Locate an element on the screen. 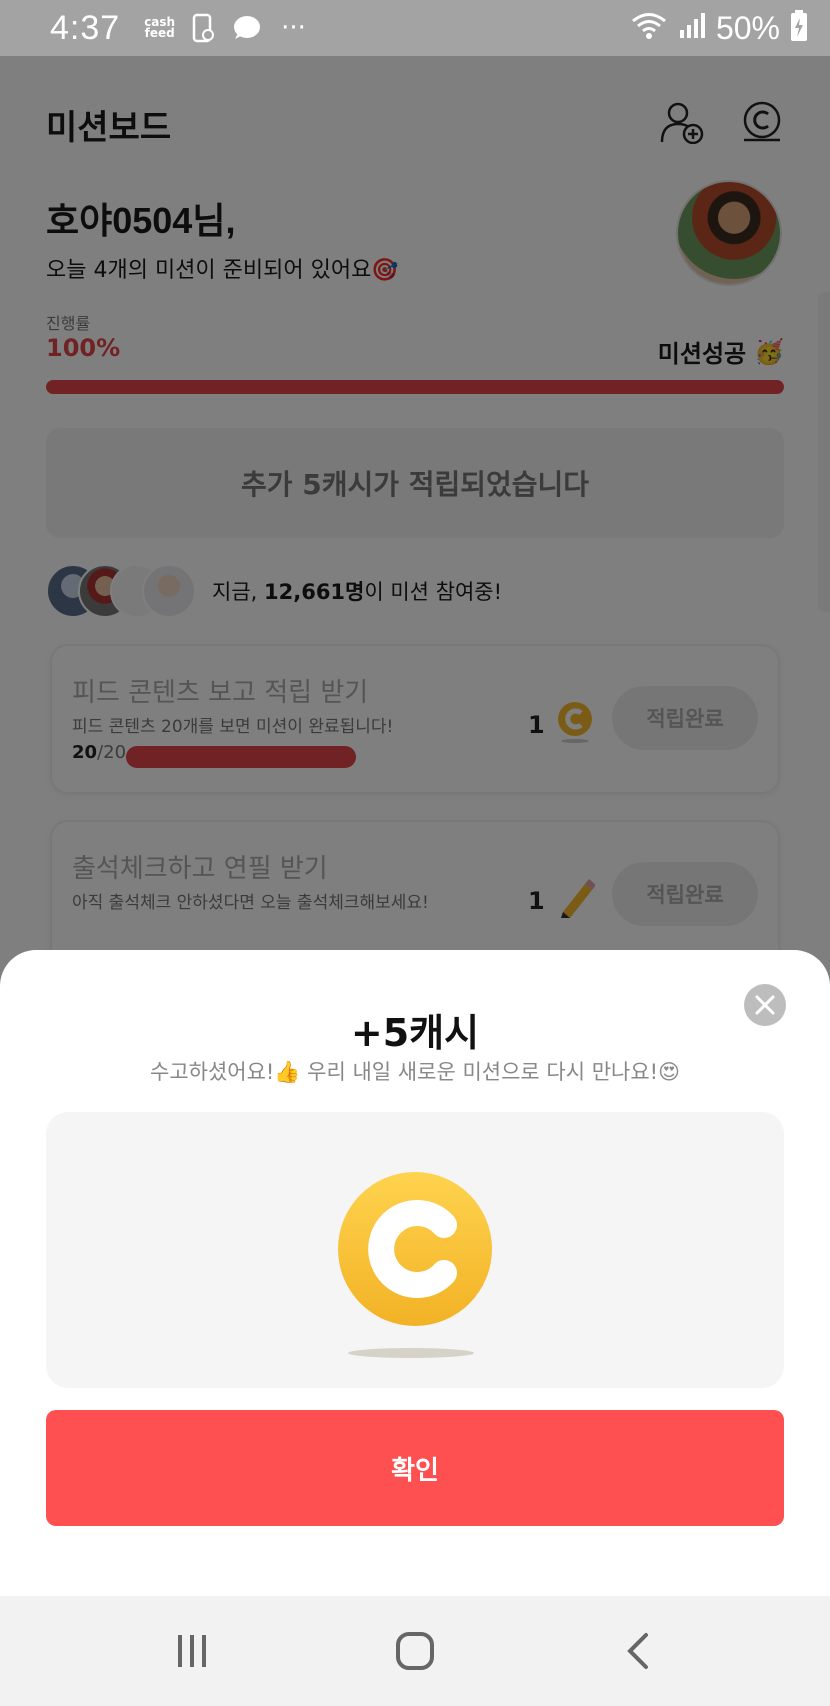 This screenshot has height=1706, width=830. home-button is located at coordinates (415, 1651).